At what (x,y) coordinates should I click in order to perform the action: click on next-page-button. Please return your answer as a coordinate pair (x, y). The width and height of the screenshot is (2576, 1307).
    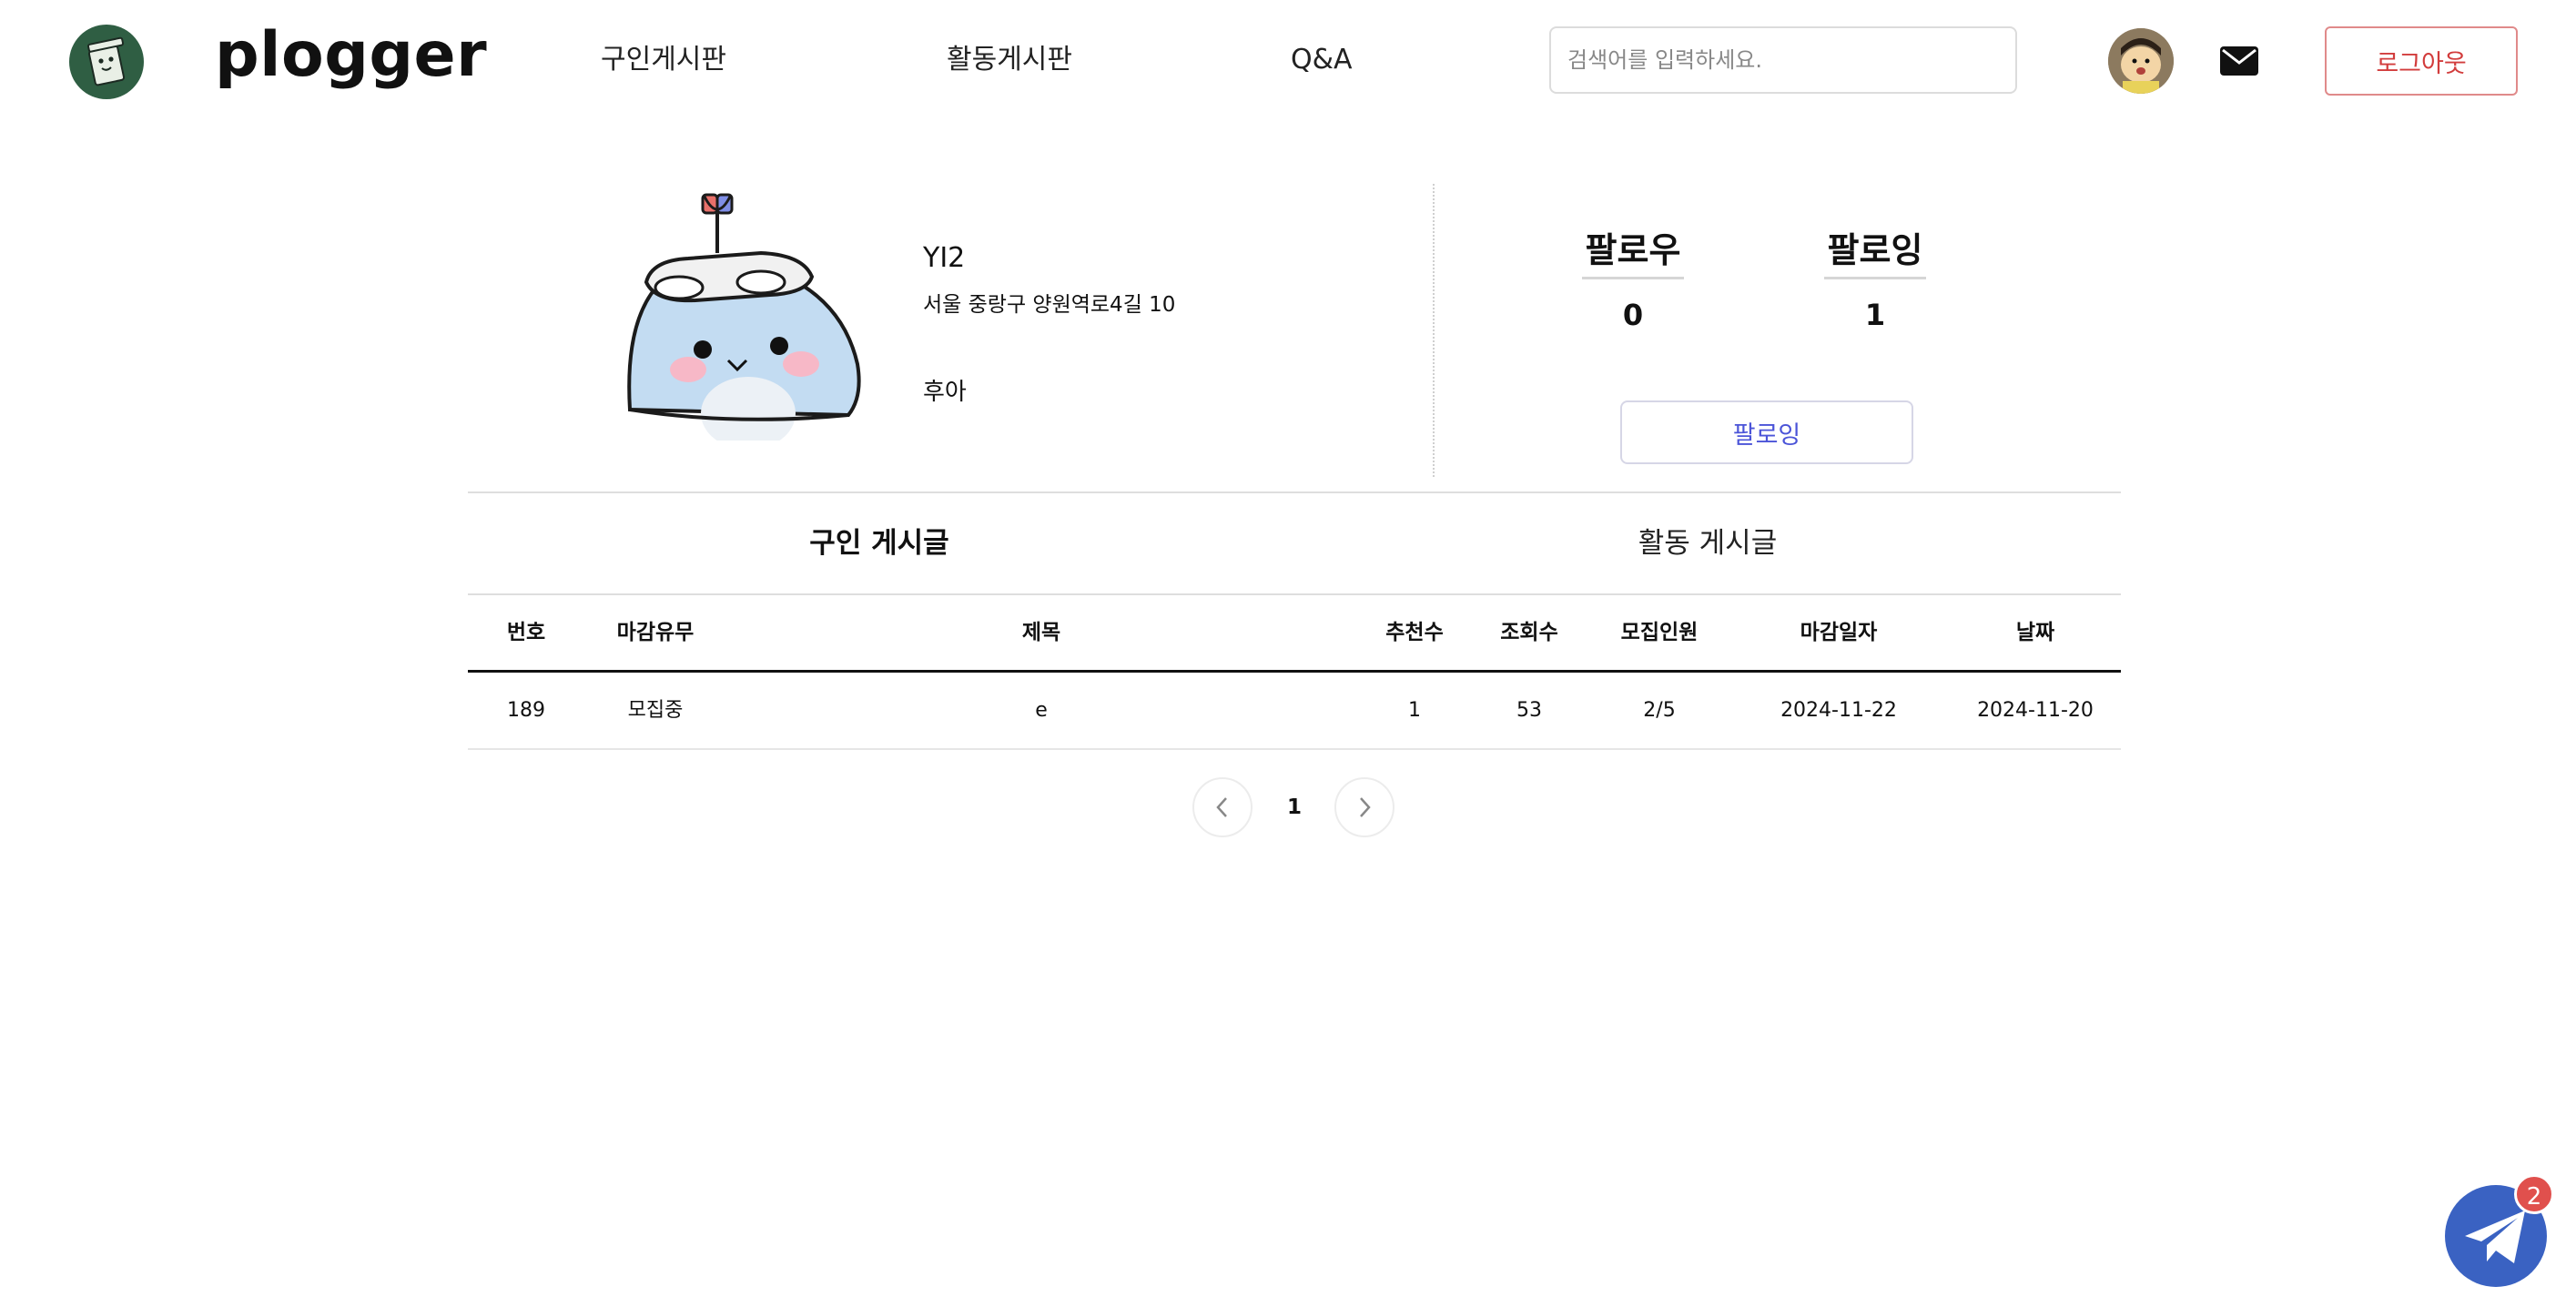
    Looking at the image, I should click on (1364, 807).